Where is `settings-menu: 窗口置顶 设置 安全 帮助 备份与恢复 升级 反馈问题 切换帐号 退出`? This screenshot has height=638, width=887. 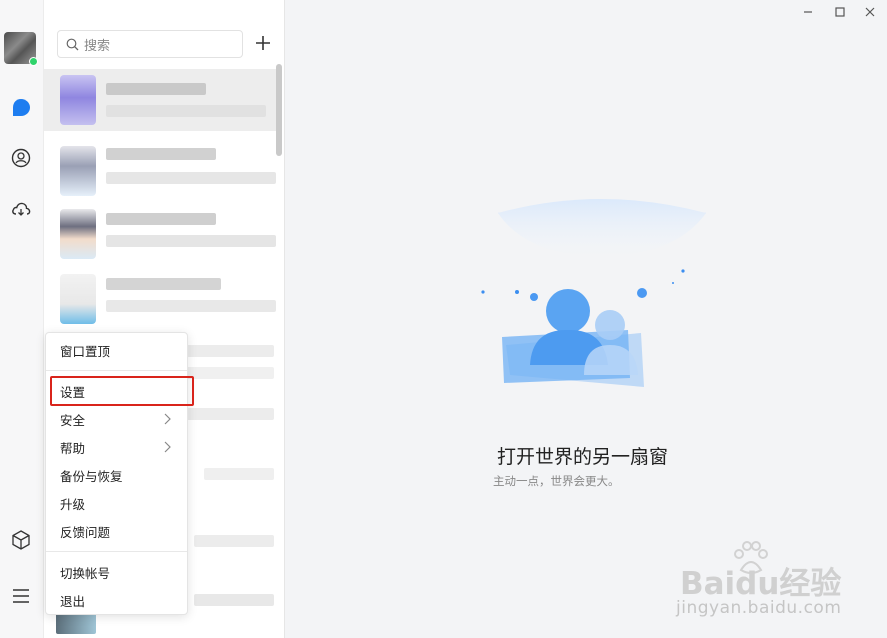 settings-menu: 窗口置顶 设置 安全 帮助 备份与恢复 升级 反馈问题 切换帐号 退出 is located at coordinates (116, 473).